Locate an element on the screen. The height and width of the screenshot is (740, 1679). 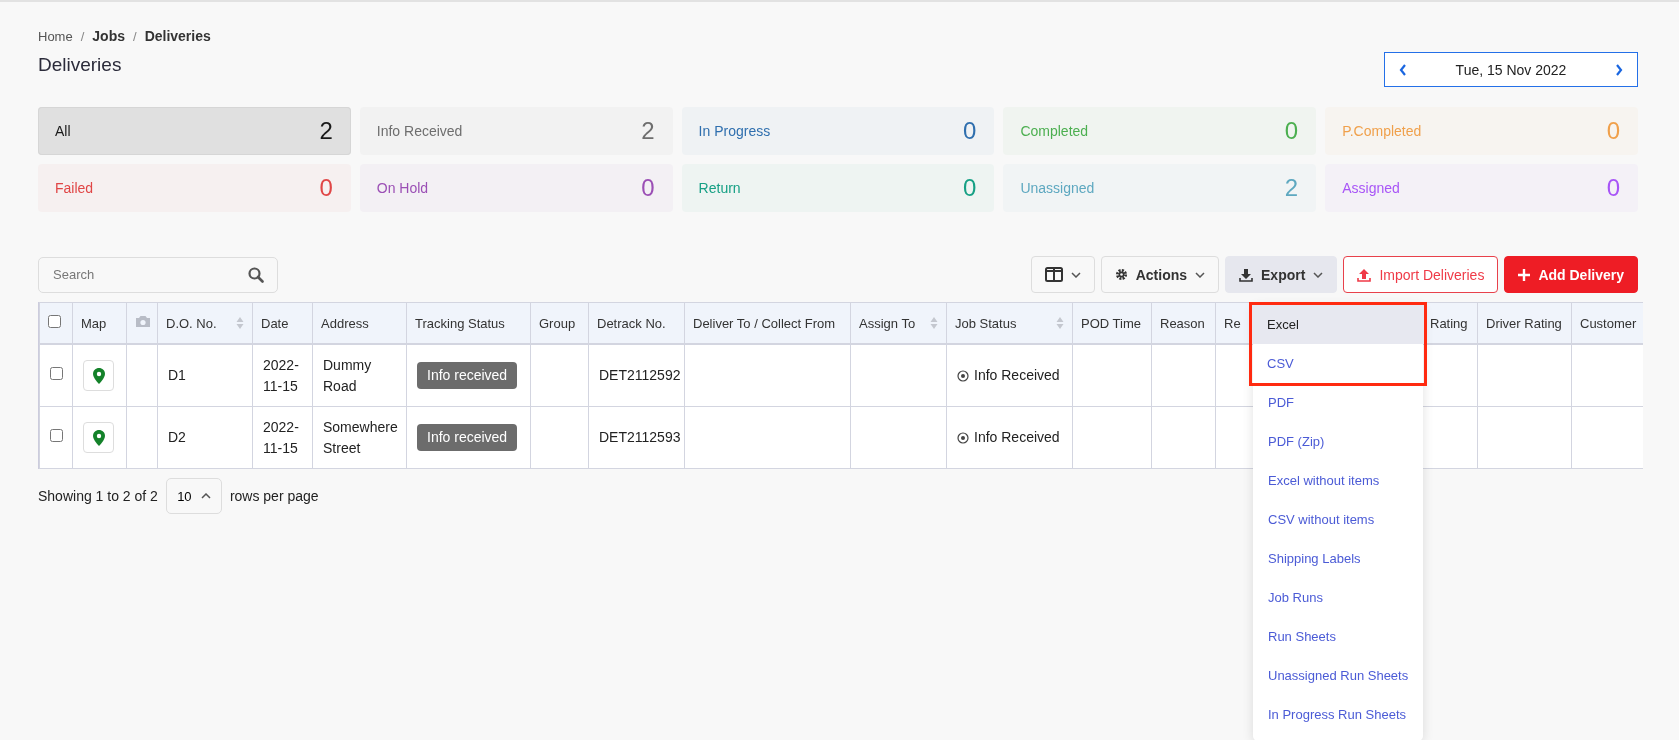
column-header: Map is located at coordinates (94, 323).